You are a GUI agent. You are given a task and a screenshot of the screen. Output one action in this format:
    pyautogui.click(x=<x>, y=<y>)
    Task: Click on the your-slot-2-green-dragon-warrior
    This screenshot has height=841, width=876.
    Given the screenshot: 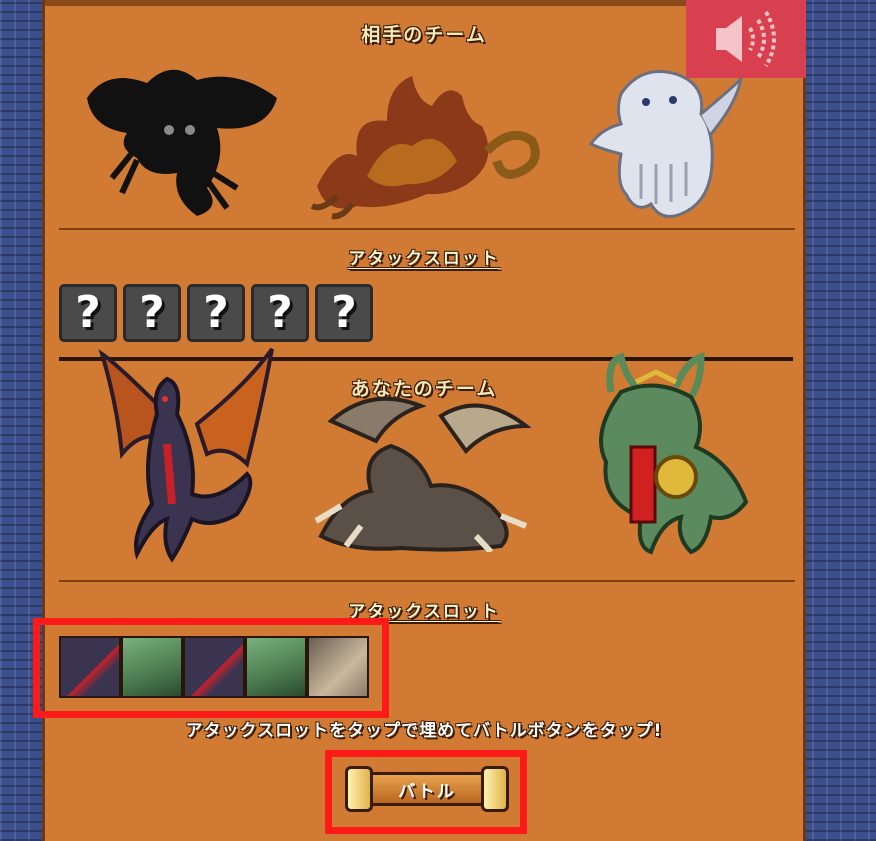 What is the action you would take?
    pyautogui.click(x=152, y=667)
    